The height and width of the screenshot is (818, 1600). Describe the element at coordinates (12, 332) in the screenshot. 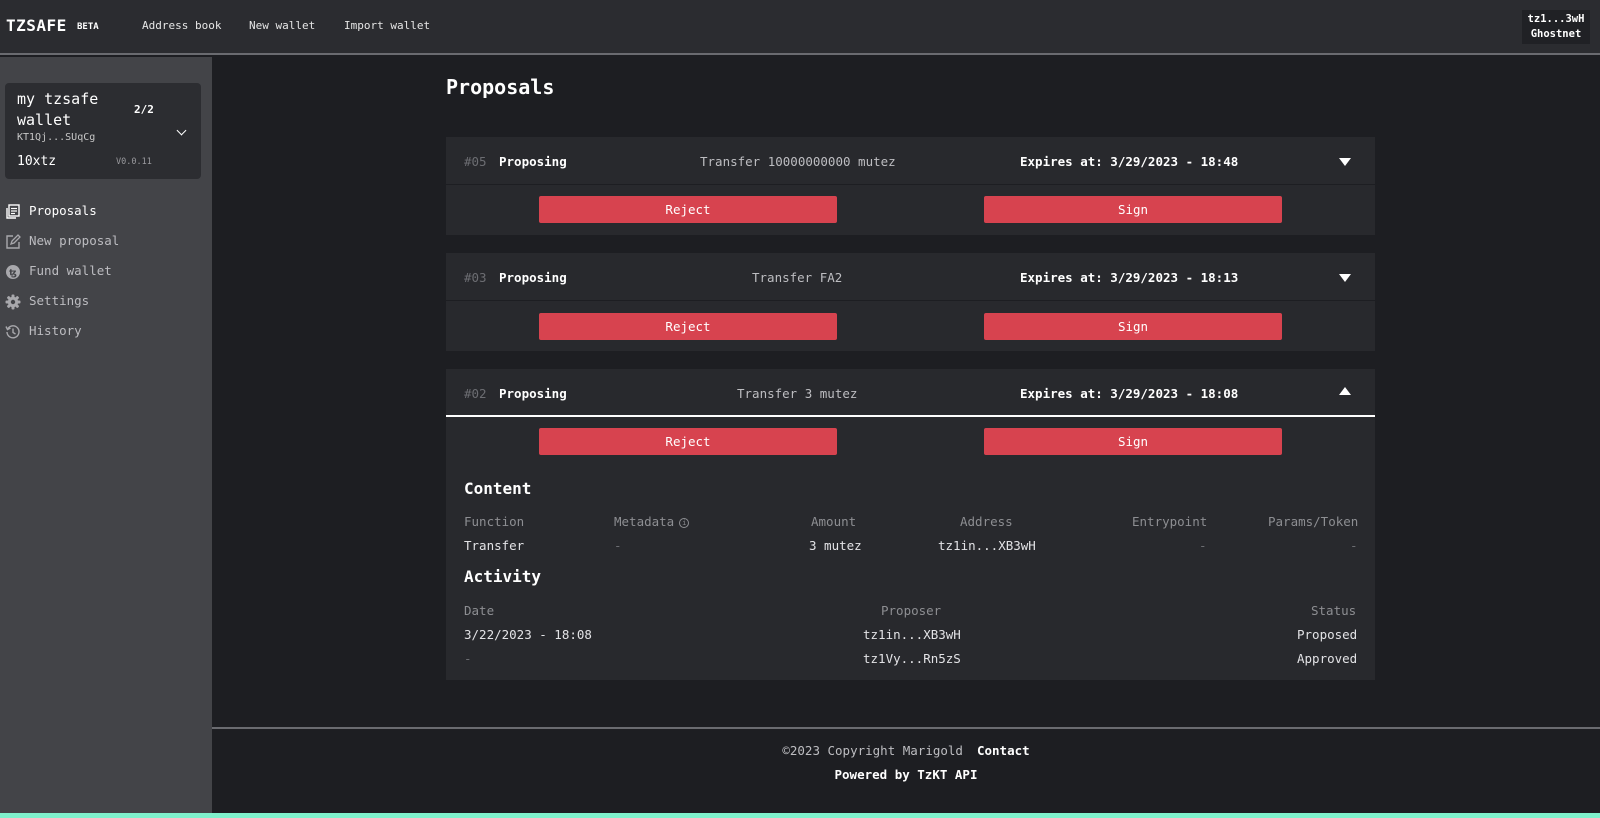

I see `history-icon` at that location.